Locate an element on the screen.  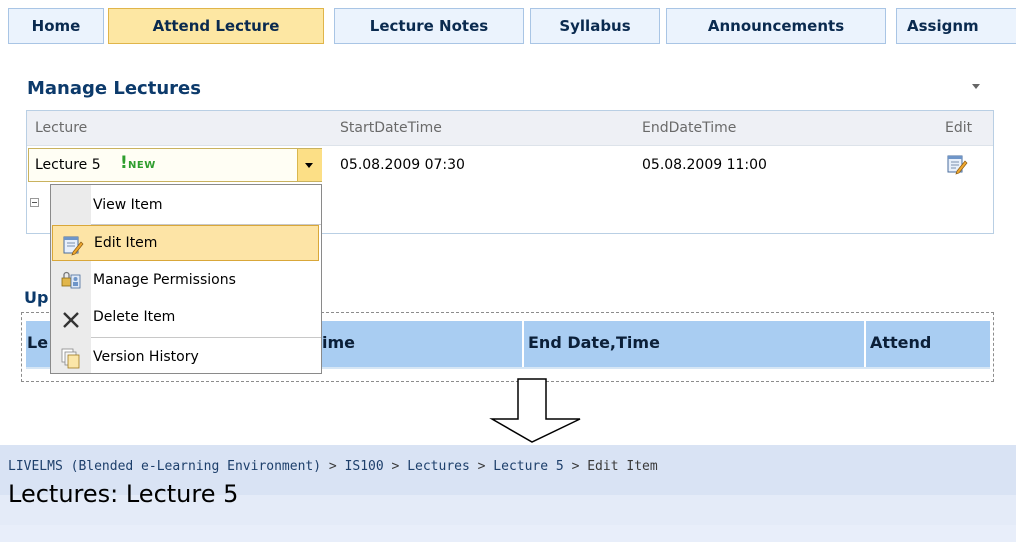
tab-label: Syllabus is located at coordinates (595, 26).